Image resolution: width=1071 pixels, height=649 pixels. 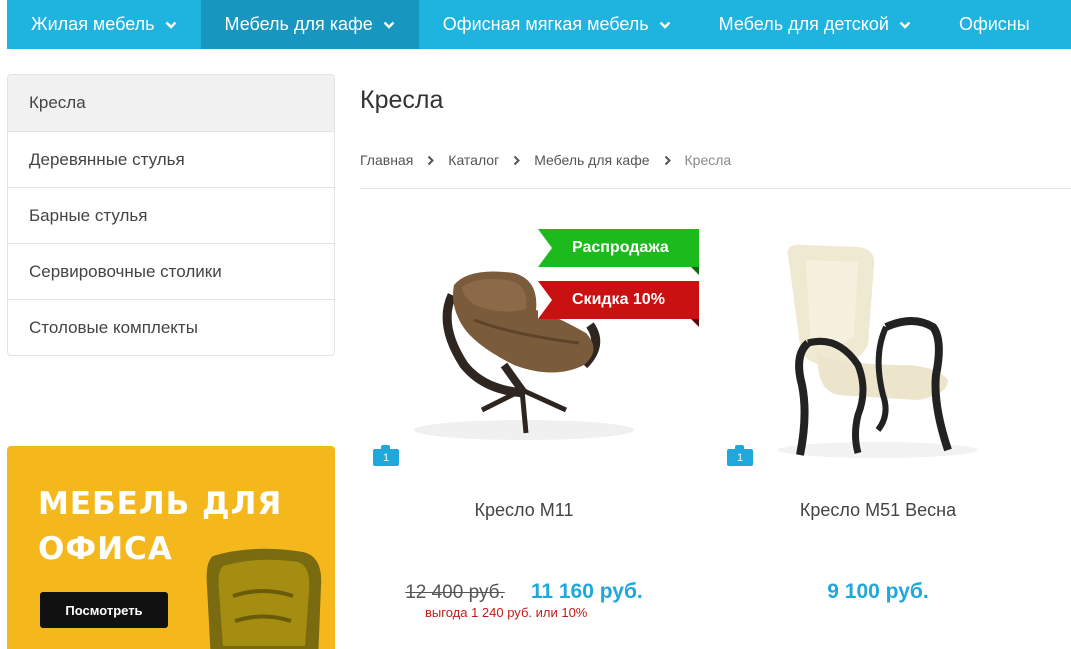 I want to click on breadcrumb-catalog: Каталог, so click(x=473, y=160).